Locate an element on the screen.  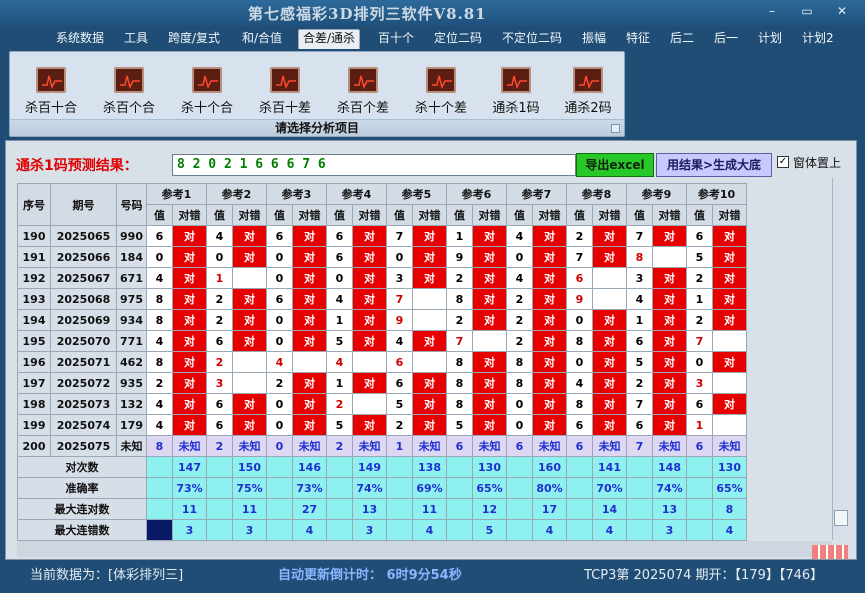
header-ref: 参考8 is located at coordinates (596, 194).